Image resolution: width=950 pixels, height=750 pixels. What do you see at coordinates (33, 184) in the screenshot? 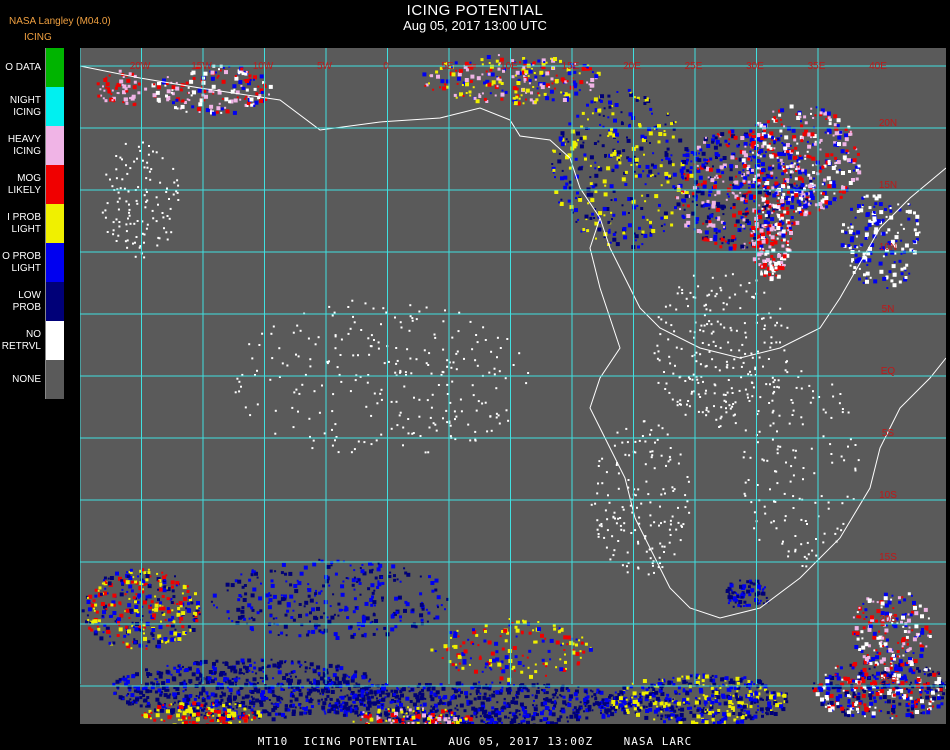
I see `legend-item: MOG LIKELY` at bounding box center [33, 184].